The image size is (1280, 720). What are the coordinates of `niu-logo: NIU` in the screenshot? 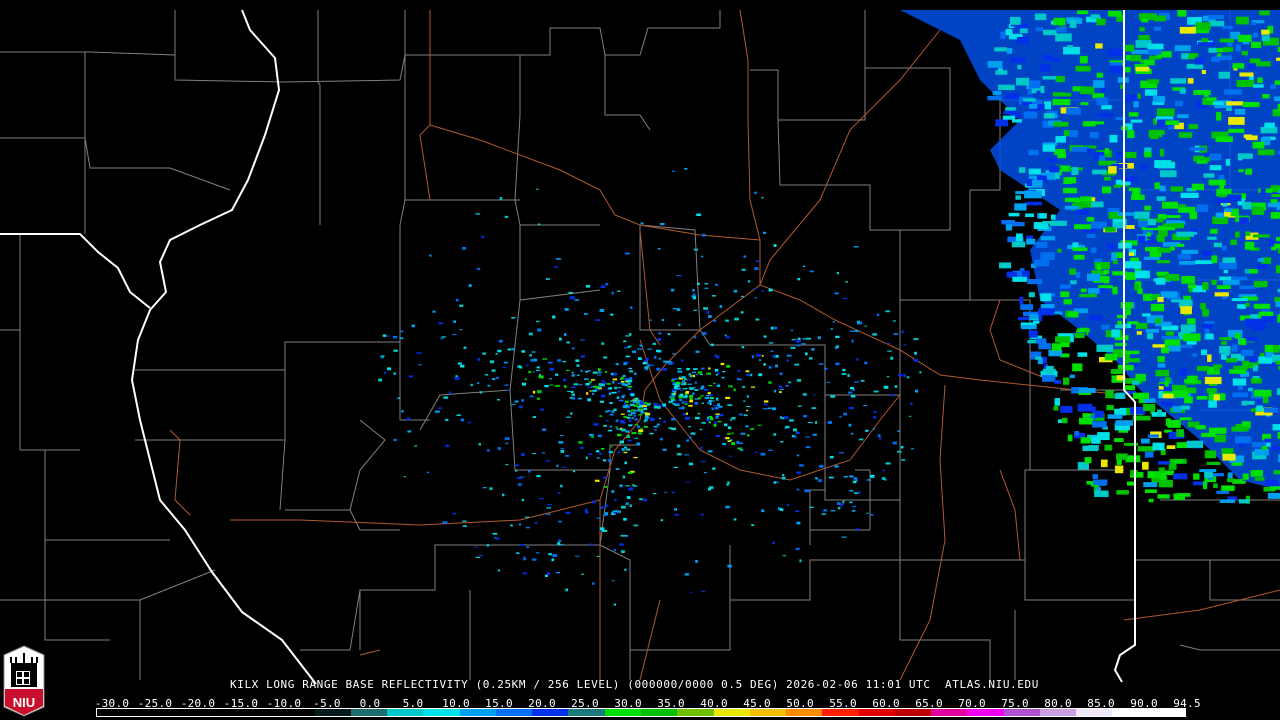 It's located at (24, 681).